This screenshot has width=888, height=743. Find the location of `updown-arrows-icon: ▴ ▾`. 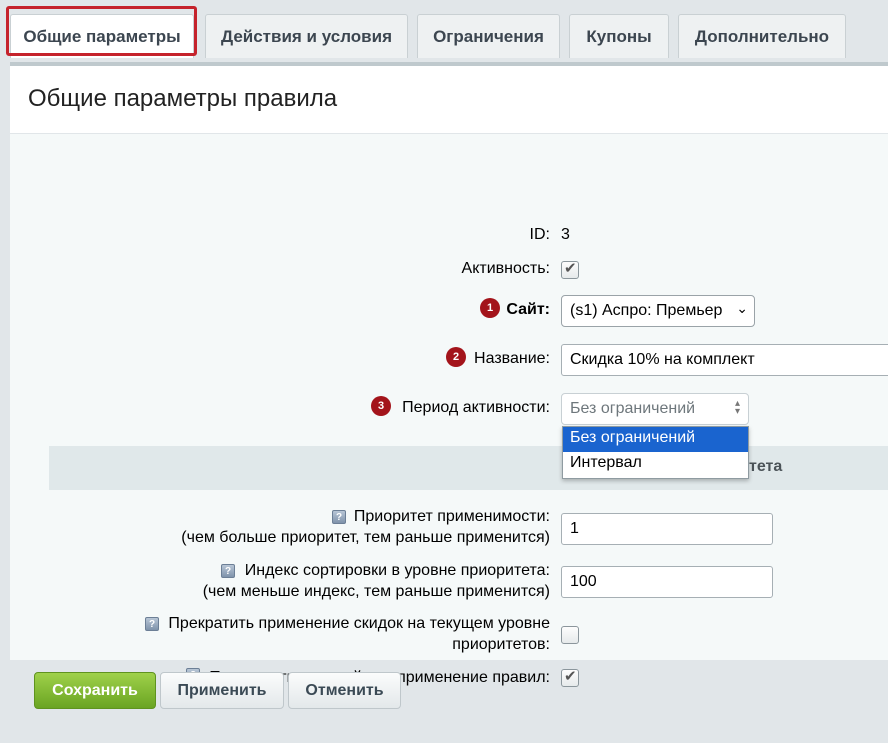

updown-arrows-icon: ▴ ▾ is located at coordinates (737, 407).